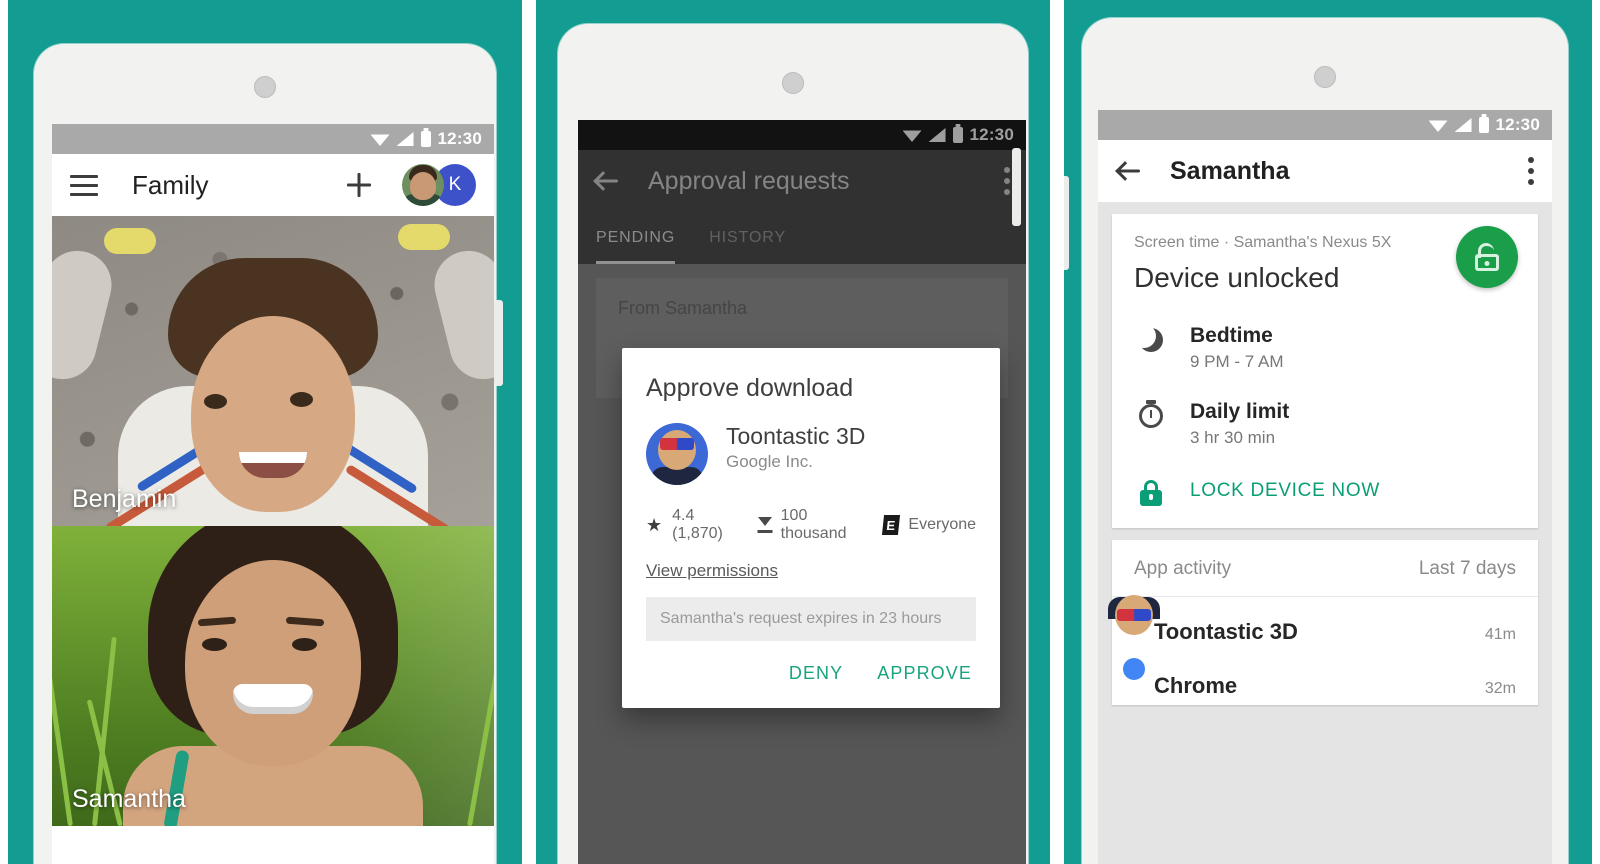  What do you see at coordinates (811, 619) in the screenshot?
I see `request-expiry-note: Samantha's request expires in 23 hours` at bounding box center [811, 619].